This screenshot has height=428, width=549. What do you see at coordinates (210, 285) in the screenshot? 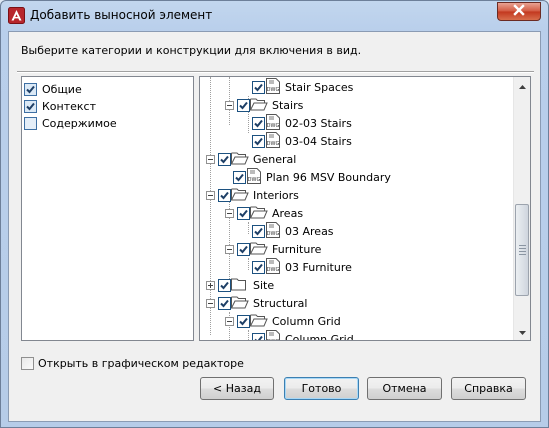
I see `expand-icon` at bounding box center [210, 285].